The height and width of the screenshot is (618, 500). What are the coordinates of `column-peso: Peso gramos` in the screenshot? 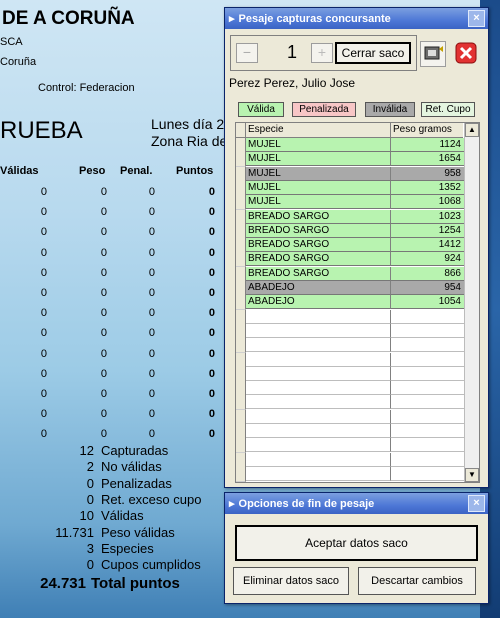 It's located at (427, 130).